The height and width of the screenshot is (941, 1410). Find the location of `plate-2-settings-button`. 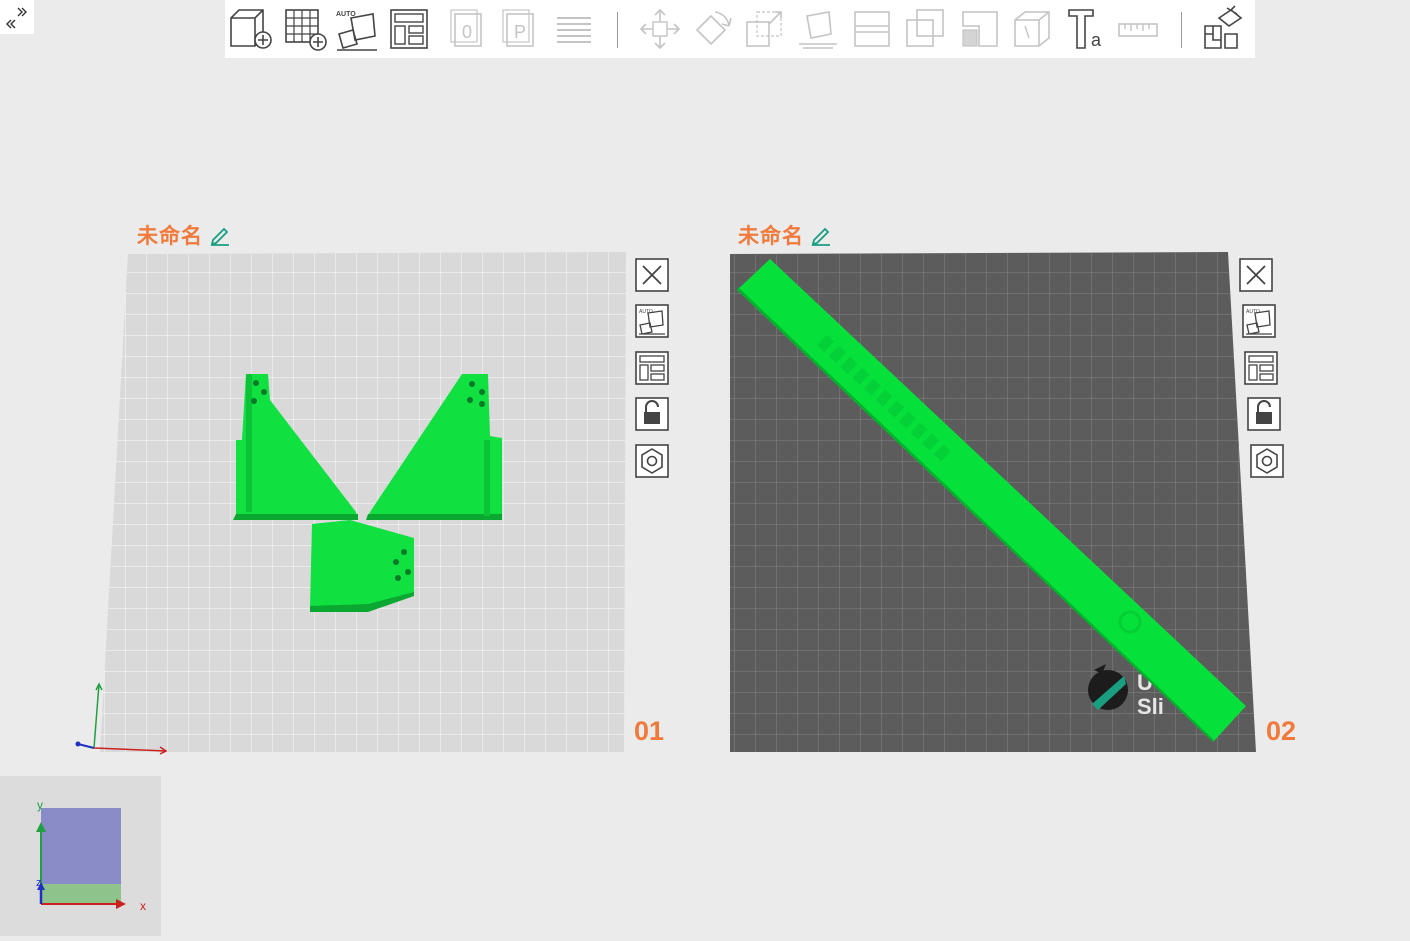

plate-2-settings-button is located at coordinates (1267, 461).